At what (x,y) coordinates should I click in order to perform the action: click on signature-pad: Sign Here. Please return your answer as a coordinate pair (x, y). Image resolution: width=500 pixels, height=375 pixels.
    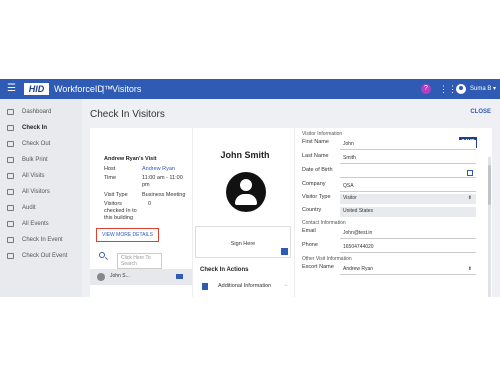
    Looking at the image, I should click on (243, 242).